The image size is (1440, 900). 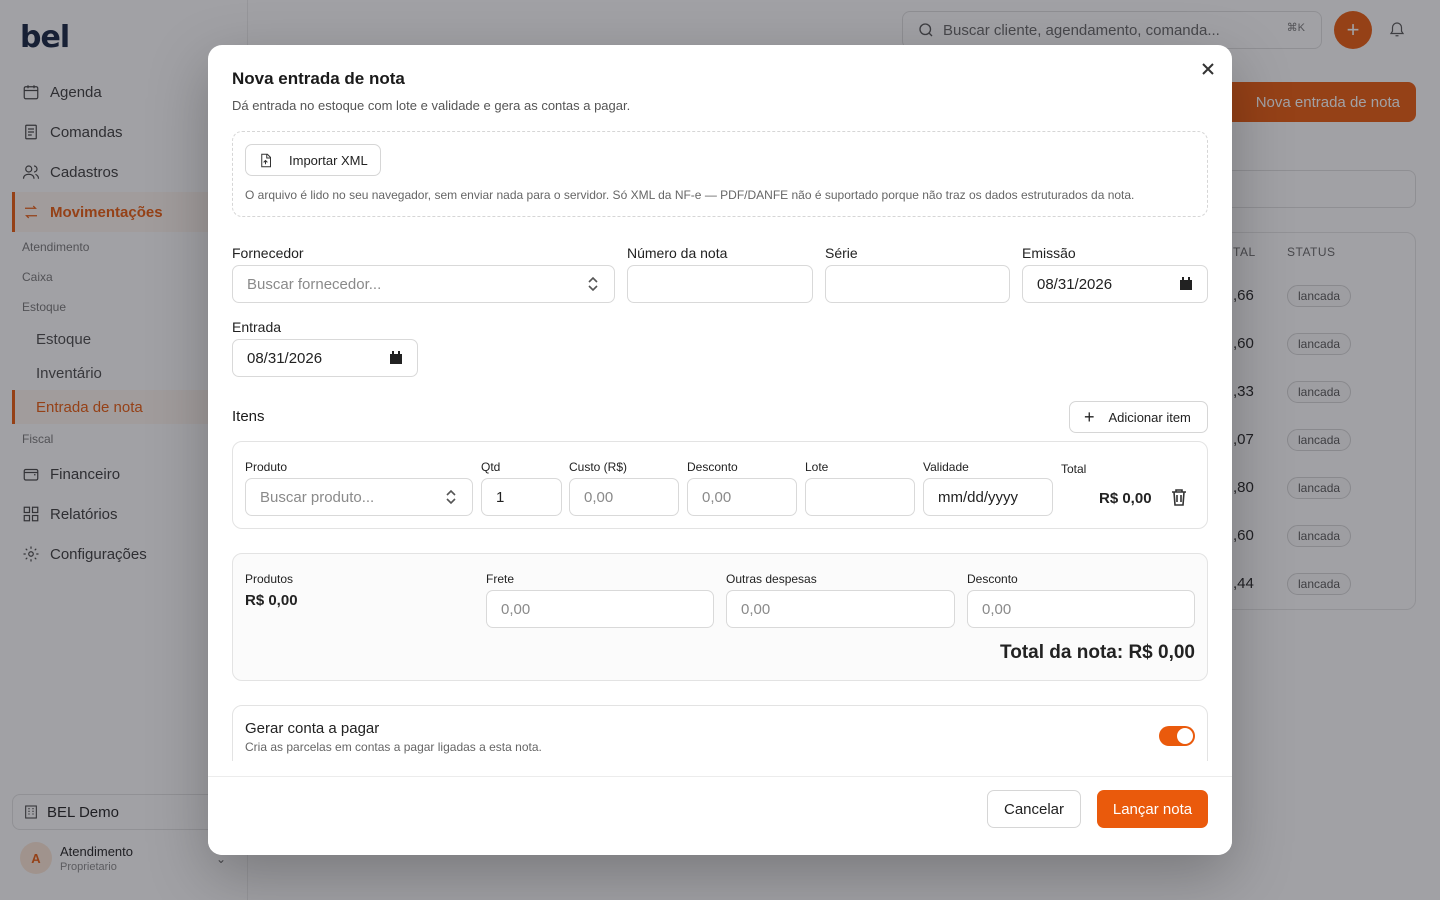 What do you see at coordinates (271, 600) in the screenshot?
I see `produtos-value: R$ 0,00` at bounding box center [271, 600].